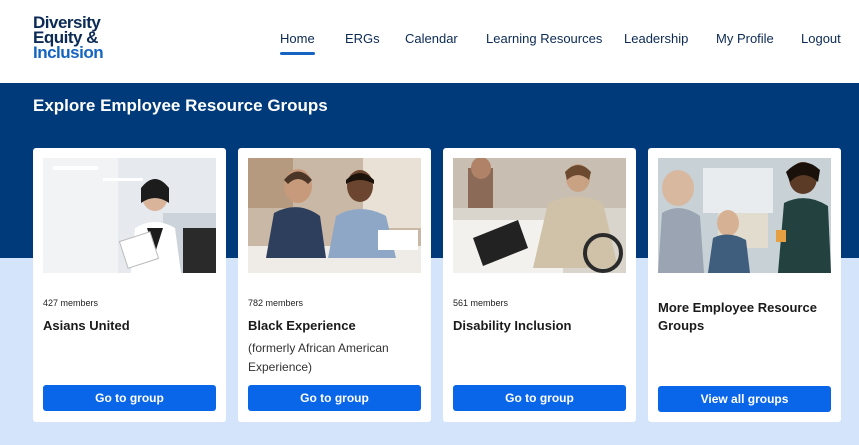  I want to click on section-title: Explore Employee Resource Groups, so click(180, 105).